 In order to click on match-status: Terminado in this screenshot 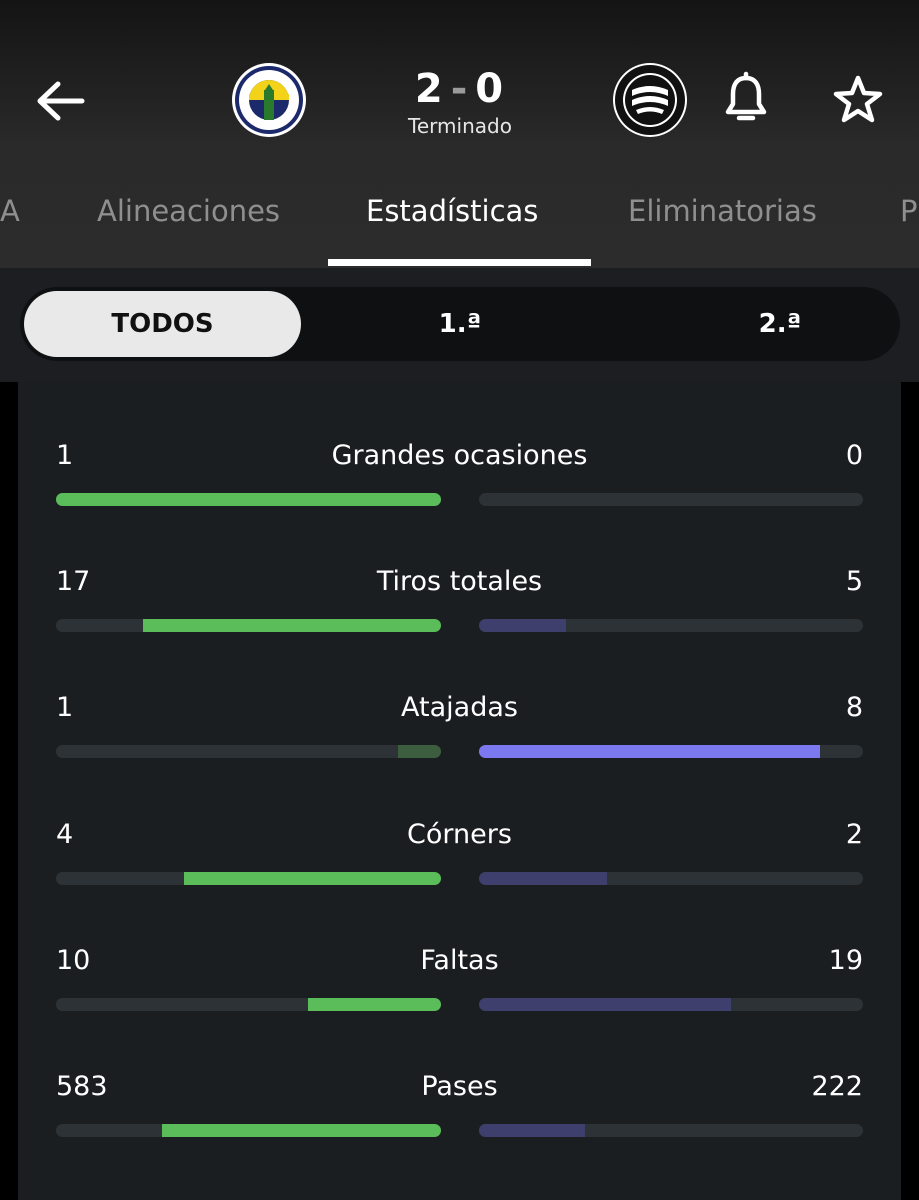, I will do `click(460, 126)`.